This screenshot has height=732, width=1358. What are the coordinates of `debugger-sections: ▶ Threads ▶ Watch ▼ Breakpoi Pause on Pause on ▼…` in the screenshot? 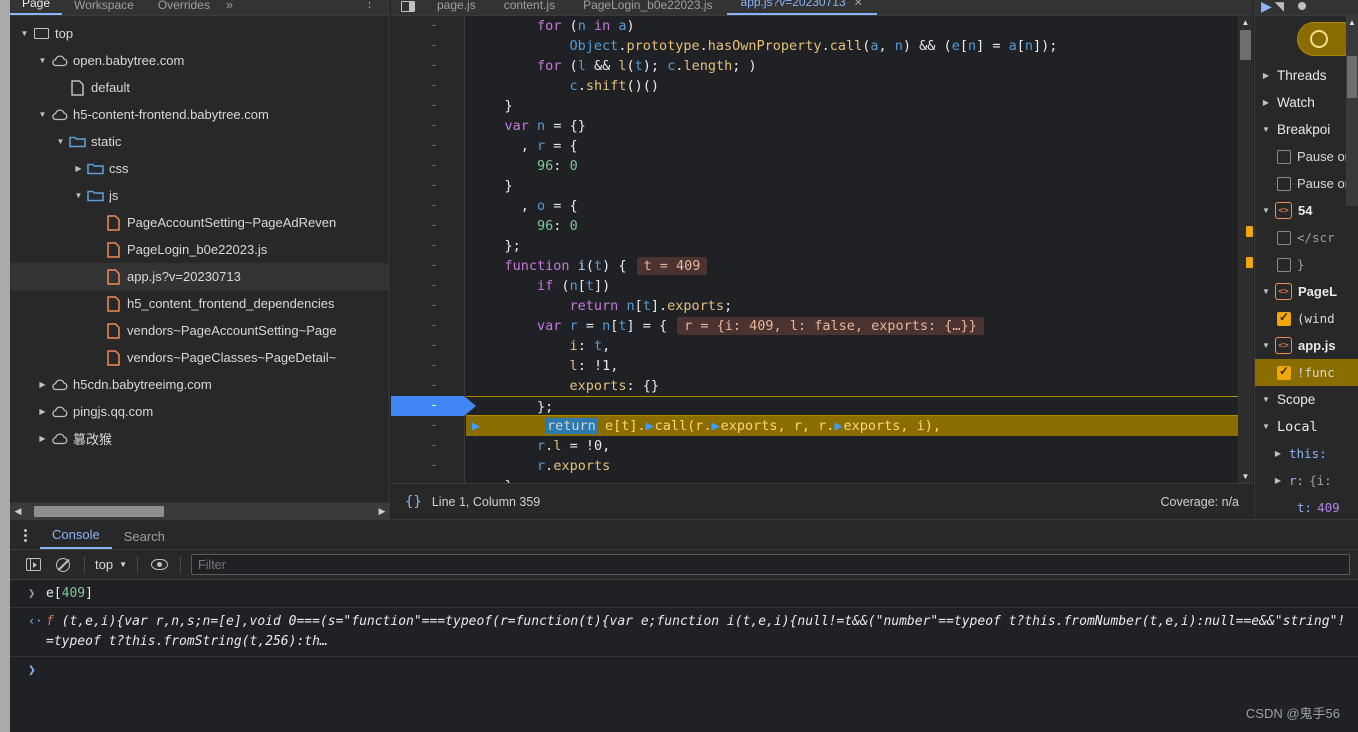 It's located at (1306, 290).